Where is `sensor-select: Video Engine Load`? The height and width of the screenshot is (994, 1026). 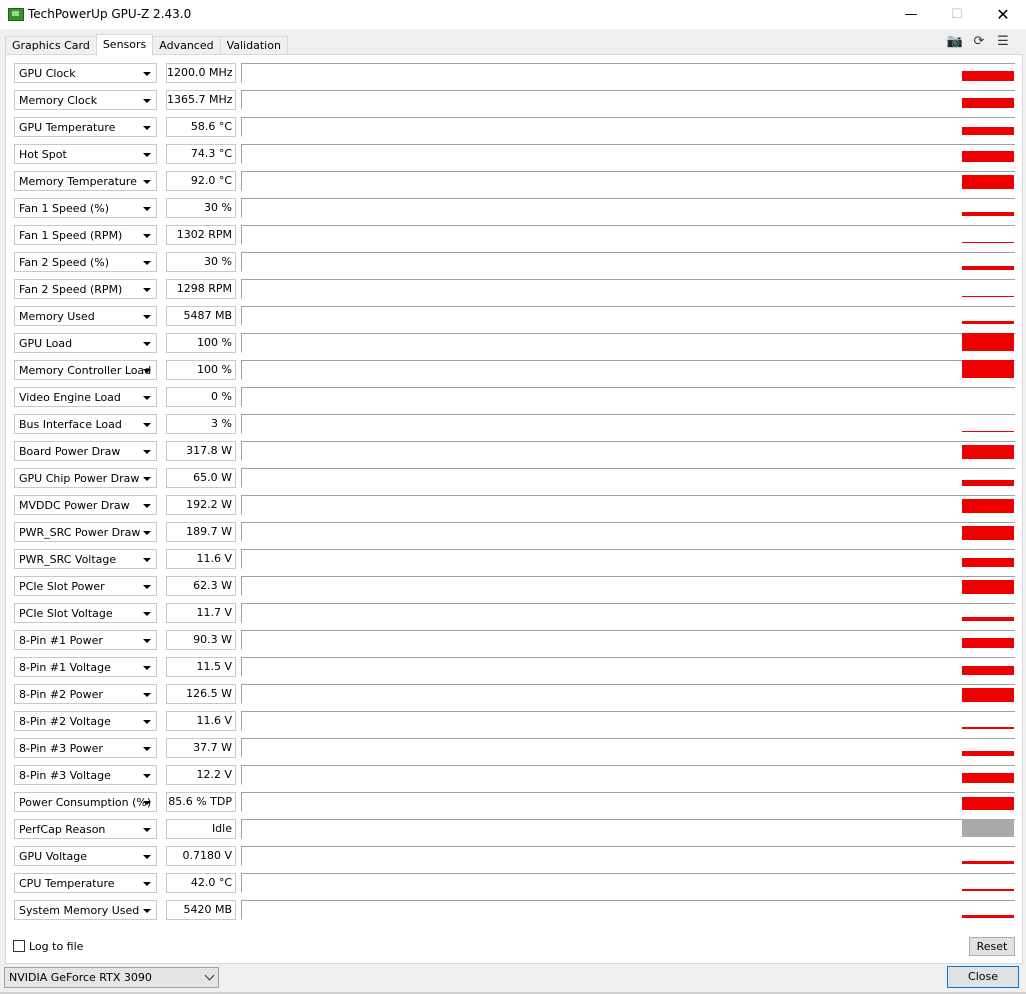
sensor-select: Video Engine Load is located at coordinates (85, 397).